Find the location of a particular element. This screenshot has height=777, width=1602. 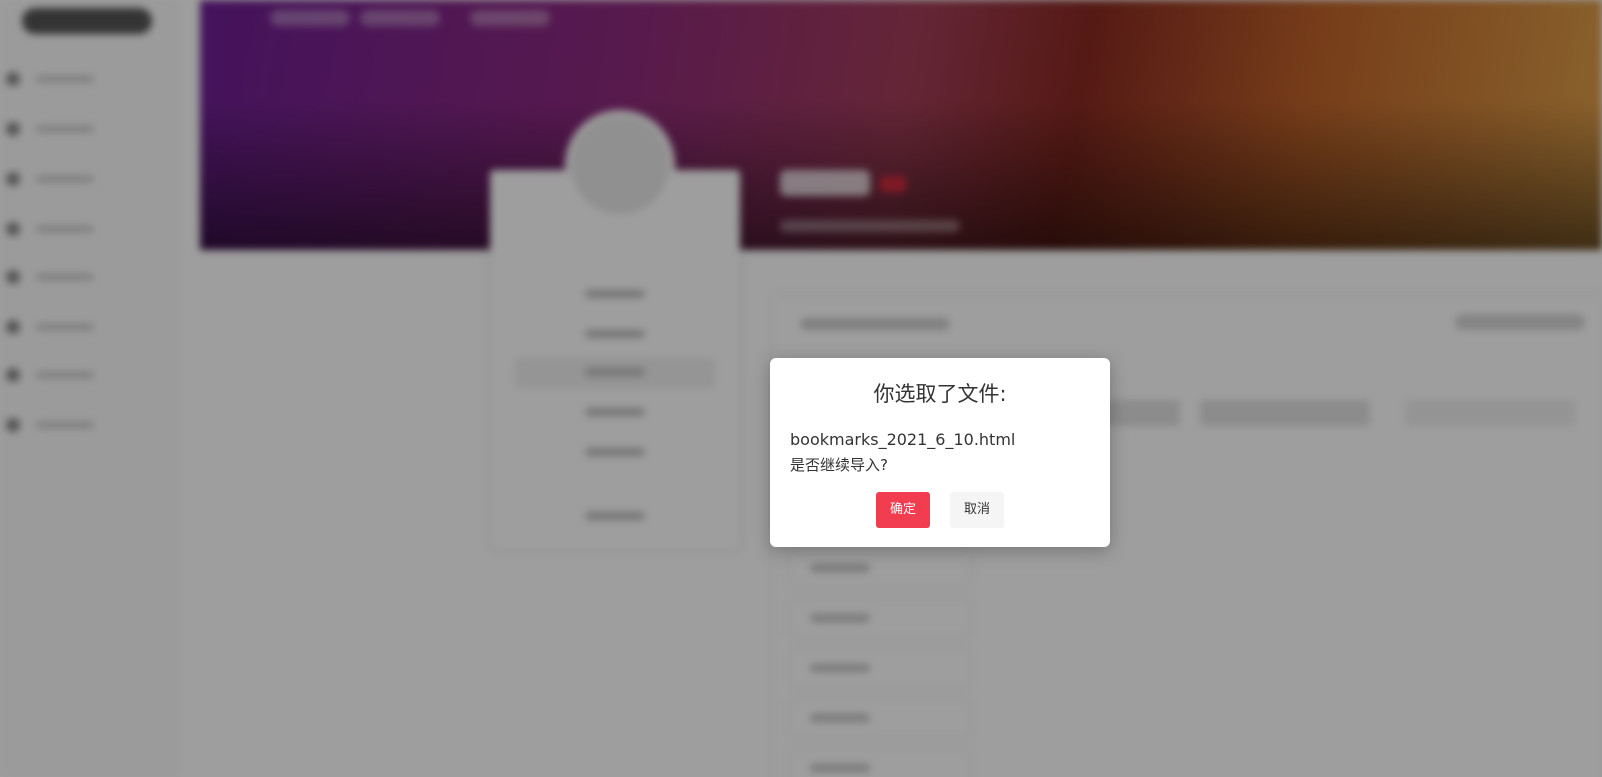

selected-filename: bookmarks_2021_6_10.html is located at coordinates (903, 439).